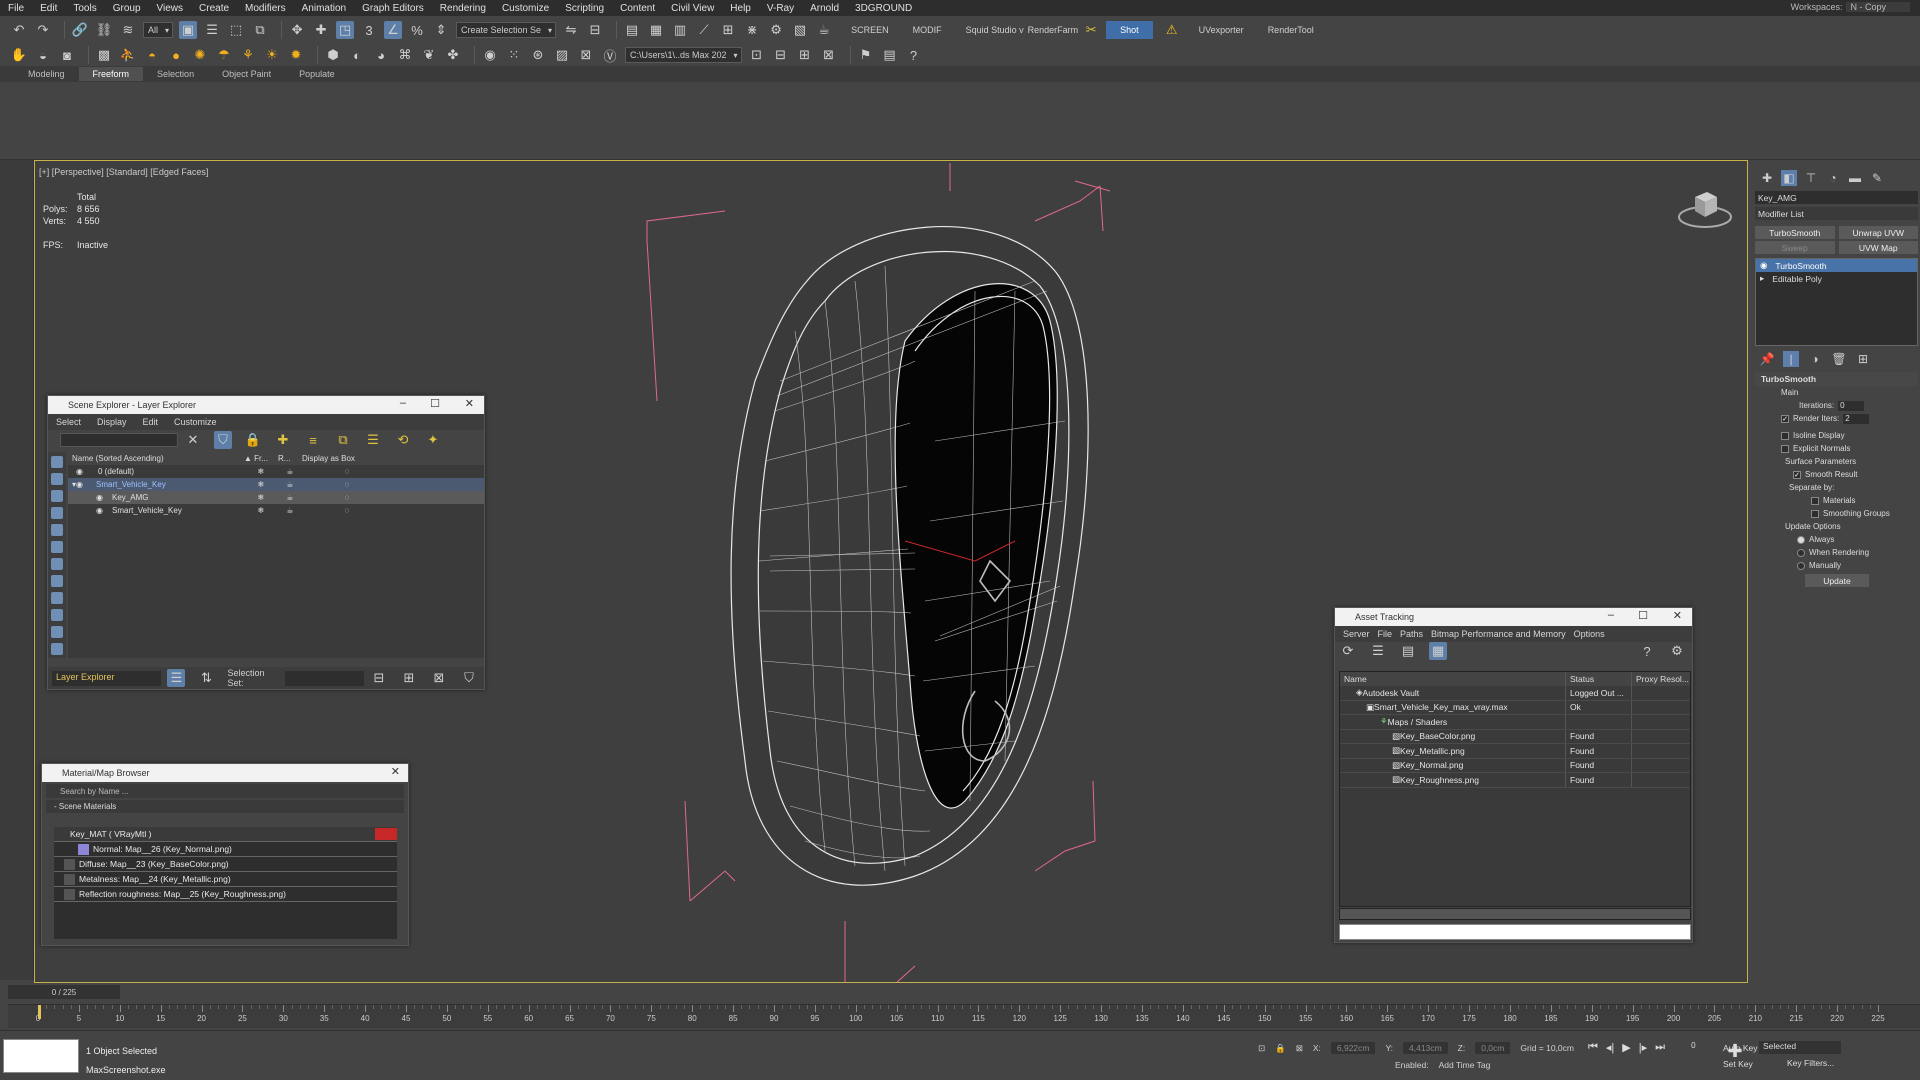  What do you see at coordinates (1356, 634) in the screenshot?
I see `menu-server: Server` at bounding box center [1356, 634].